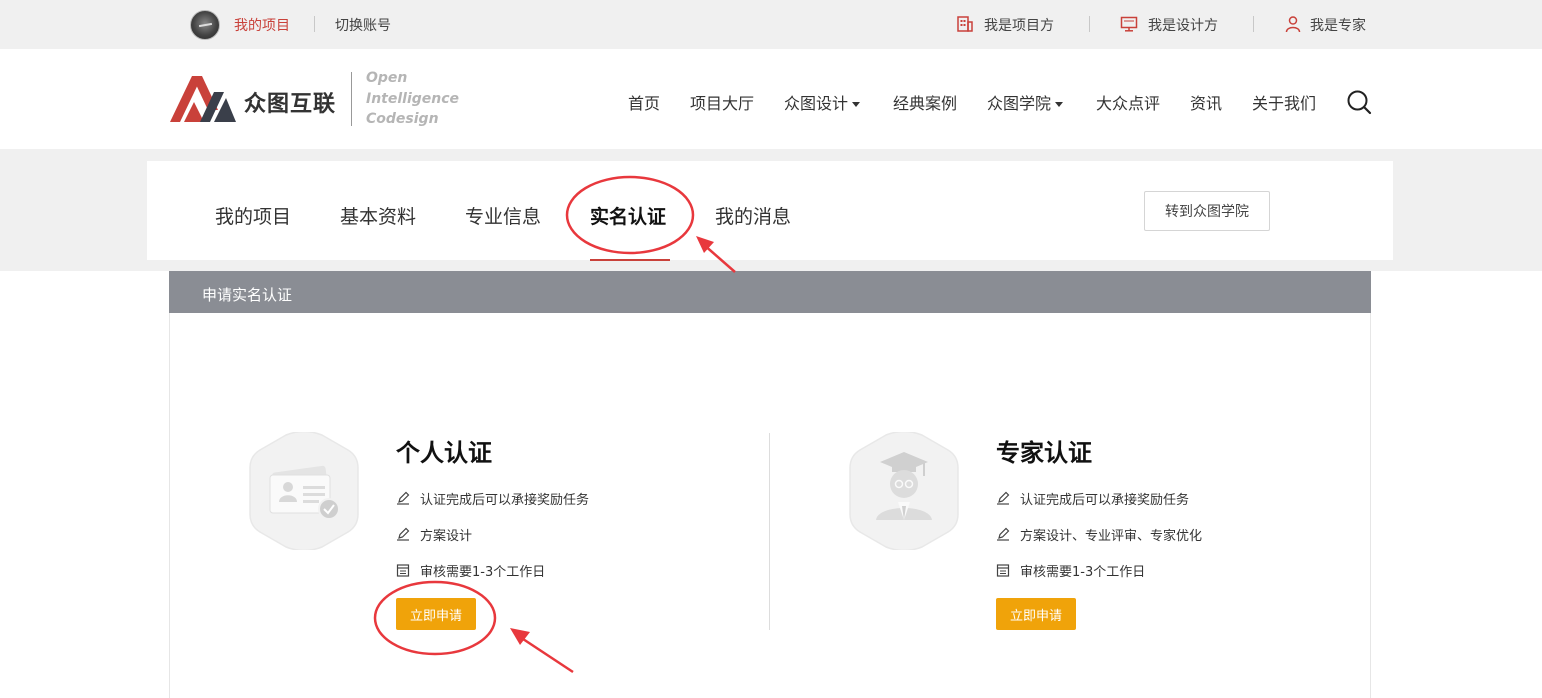 The height and width of the screenshot is (698, 1542). I want to click on nav-design: 众图设计, so click(822, 102).